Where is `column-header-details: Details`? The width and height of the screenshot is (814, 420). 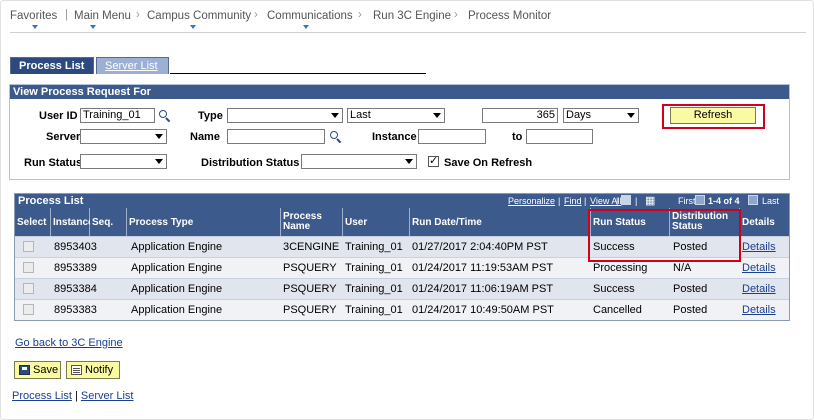
column-header-details: Details is located at coordinates (764, 222).